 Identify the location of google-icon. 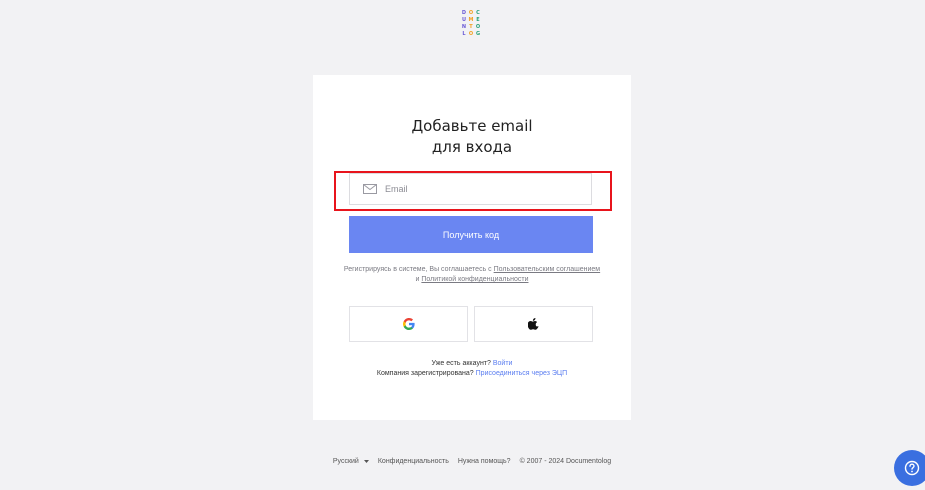
(408, 324).